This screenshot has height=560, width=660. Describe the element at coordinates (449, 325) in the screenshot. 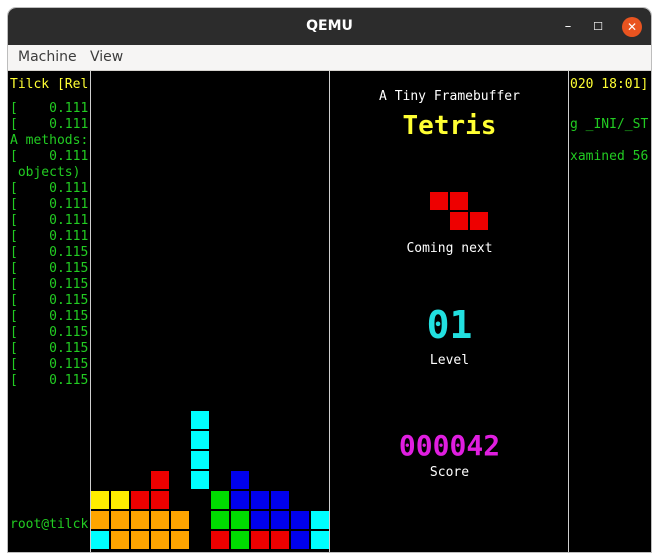

I see `level-value: 01` at that location.